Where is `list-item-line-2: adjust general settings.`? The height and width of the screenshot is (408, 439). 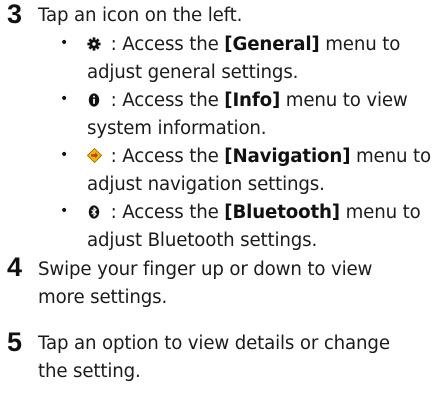
list-item-line-2: adjust general settings. is located at coordinates (193, 72).